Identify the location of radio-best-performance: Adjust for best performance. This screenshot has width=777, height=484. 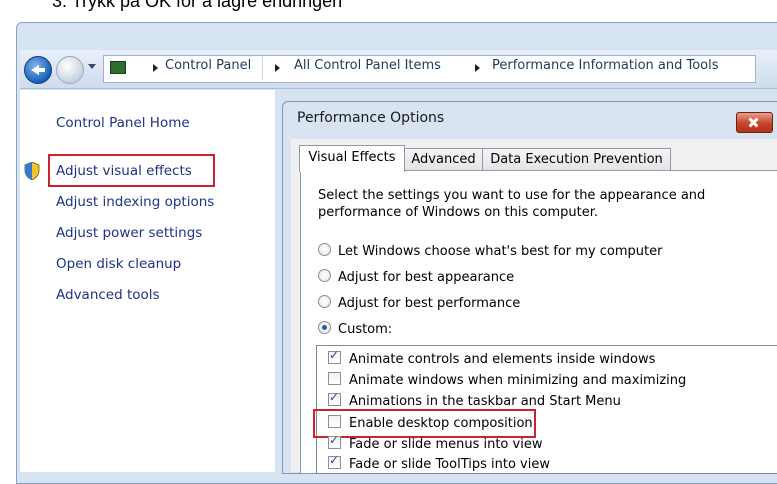
(419, 304).